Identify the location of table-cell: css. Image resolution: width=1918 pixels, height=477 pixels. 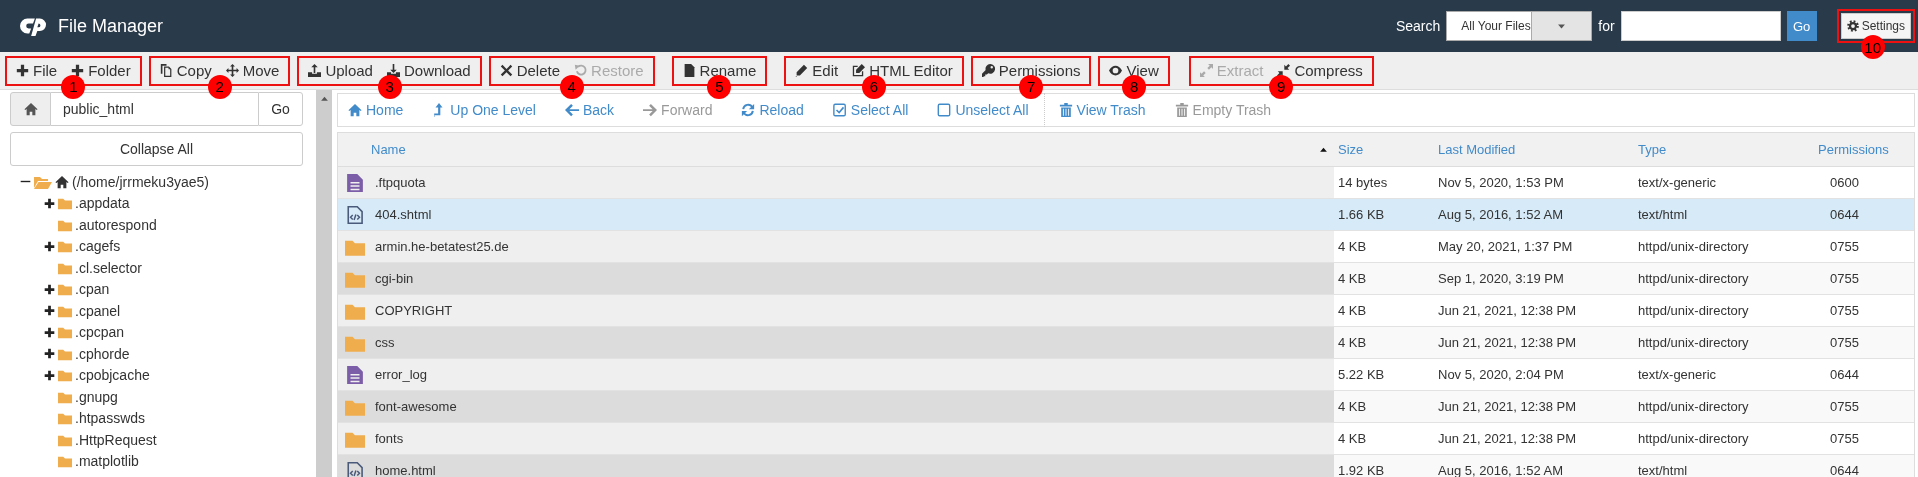
(385, 342).